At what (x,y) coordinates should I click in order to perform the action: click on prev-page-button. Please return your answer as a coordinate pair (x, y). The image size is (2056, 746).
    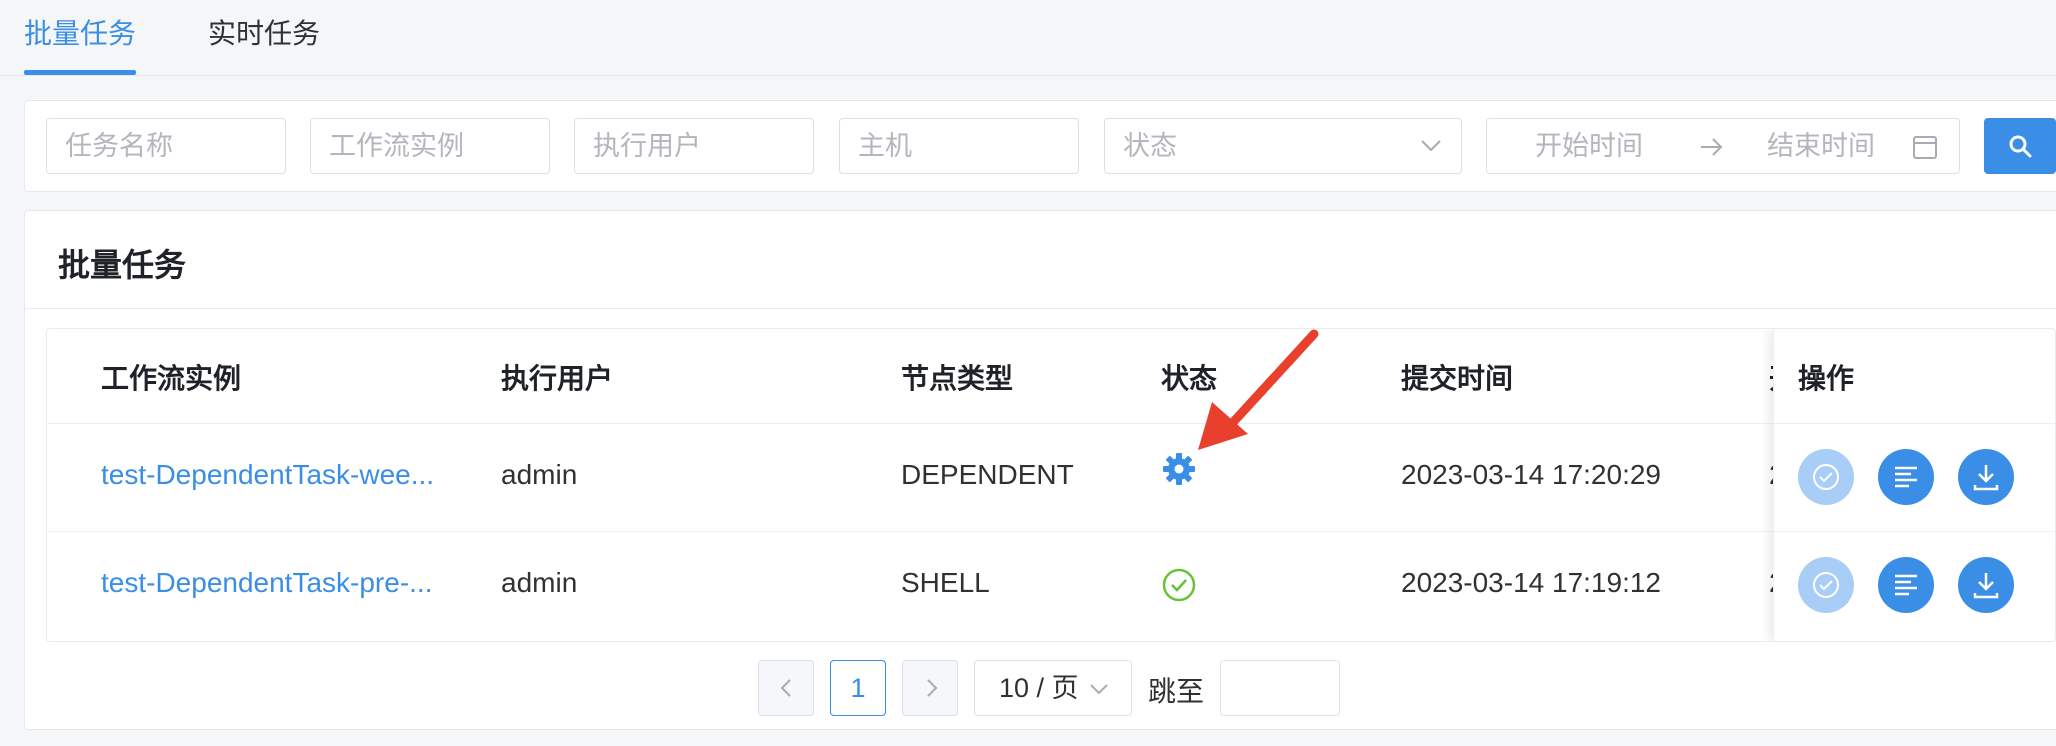
    Looking at the image, I should click on (786, 688).